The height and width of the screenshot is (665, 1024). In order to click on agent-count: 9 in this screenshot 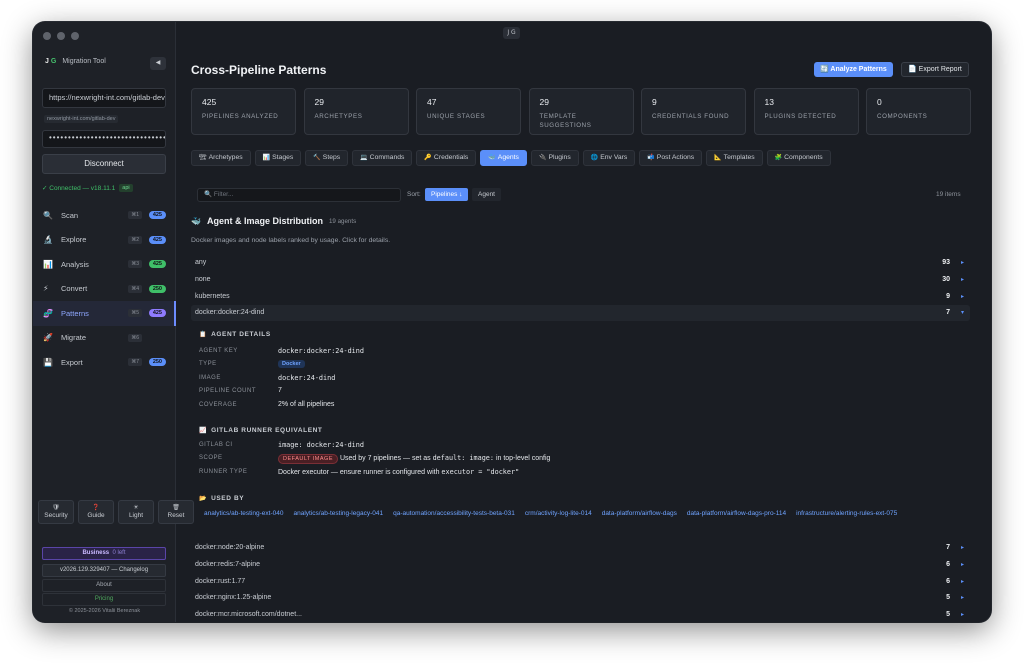, I will do `click(948, 296)`.